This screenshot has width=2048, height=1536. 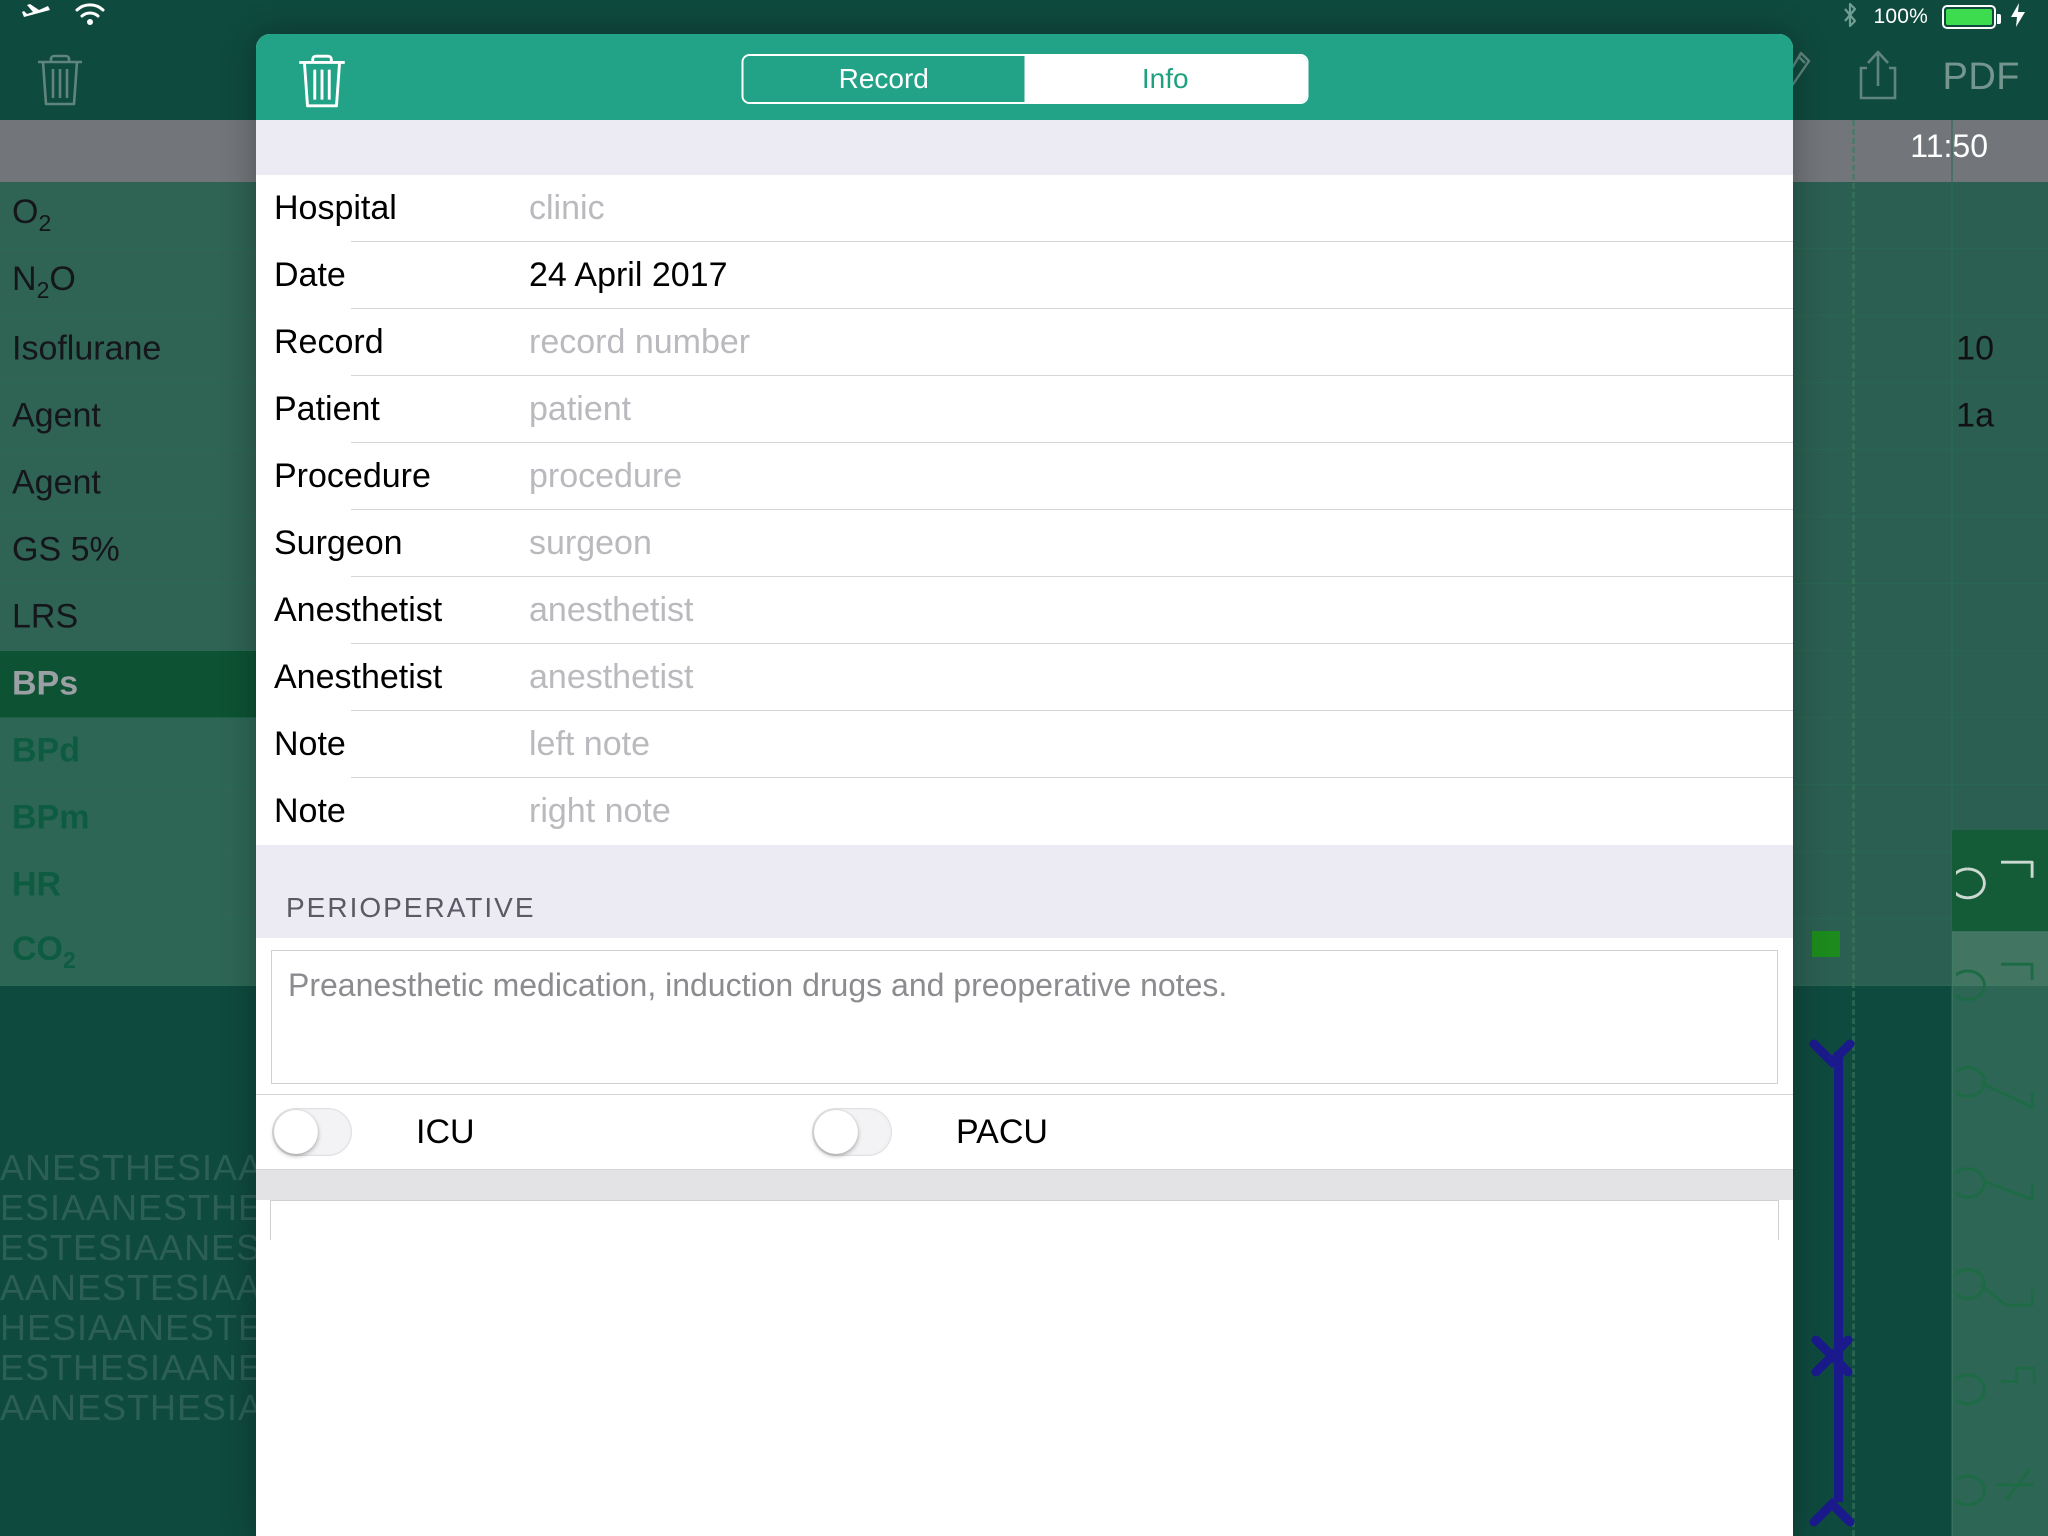 What do you see at coordinates (600, 811) in the screenshot?
I see `field-value-input: right note` at bounding box center [600, 811].